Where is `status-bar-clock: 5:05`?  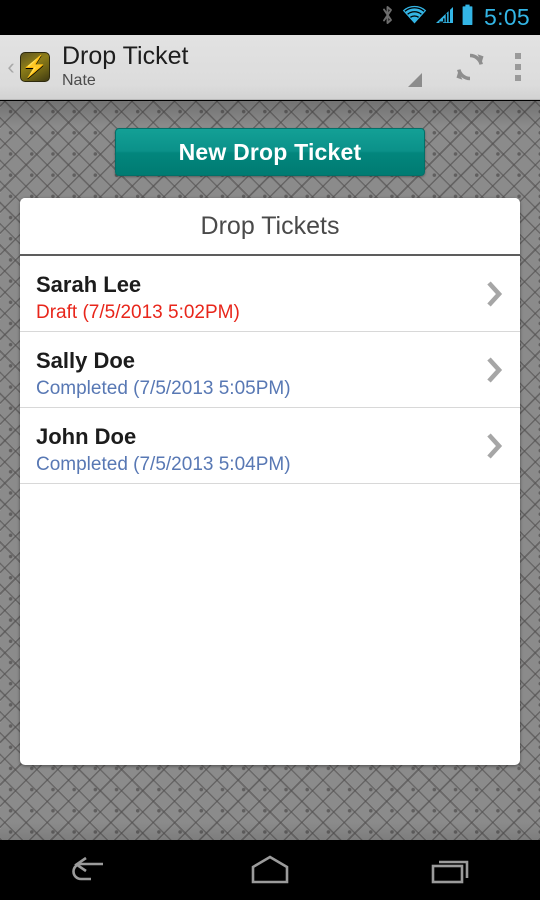
status-bar-clock: 5:05 is located at coordinates (507, 17).